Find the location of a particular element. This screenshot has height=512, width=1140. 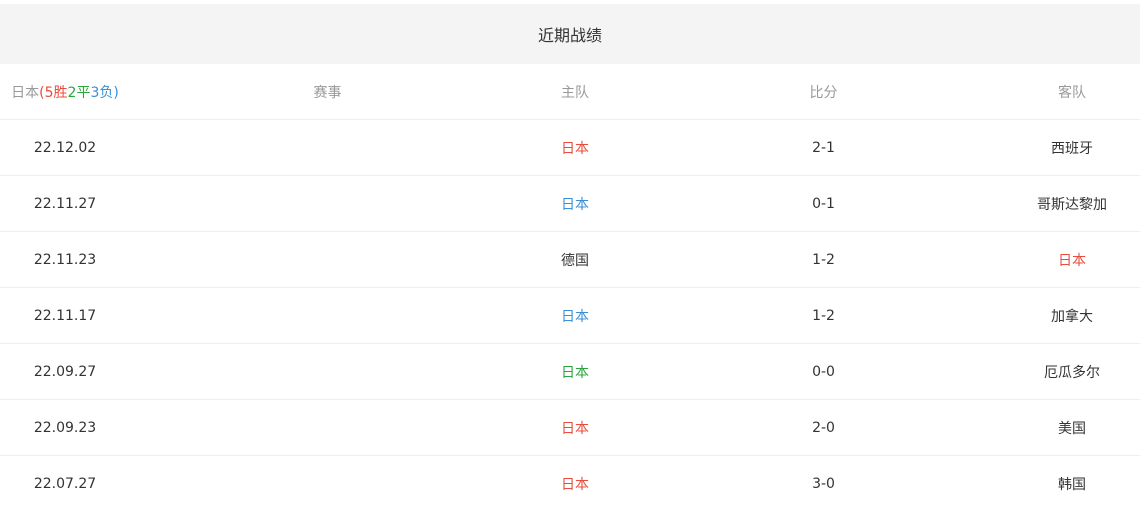

header-event: 赛事 is located at coordinates (327, 92).